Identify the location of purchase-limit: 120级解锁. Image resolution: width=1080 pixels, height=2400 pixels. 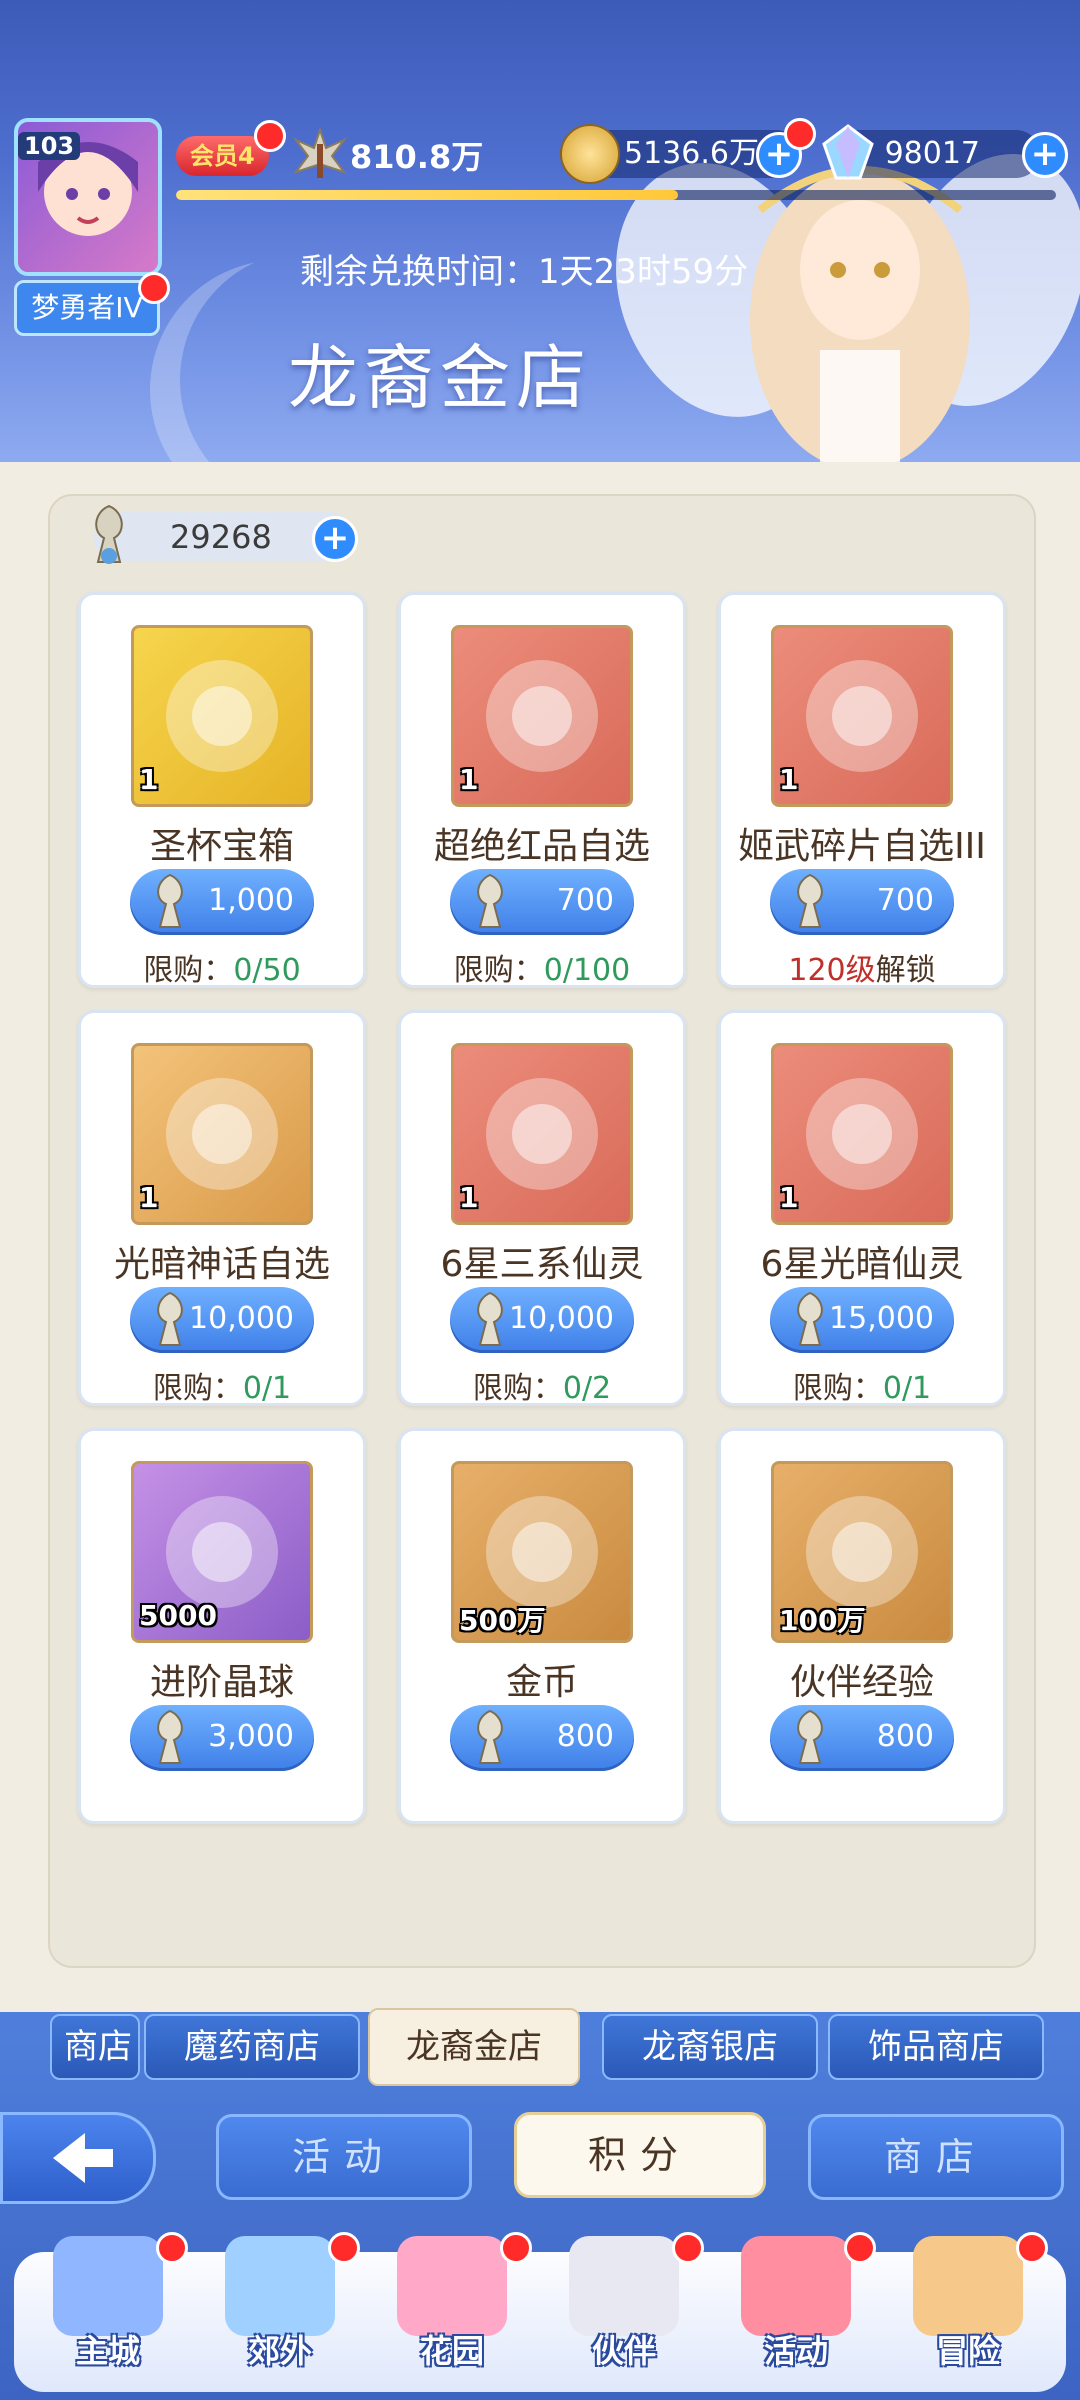
(862, 967).